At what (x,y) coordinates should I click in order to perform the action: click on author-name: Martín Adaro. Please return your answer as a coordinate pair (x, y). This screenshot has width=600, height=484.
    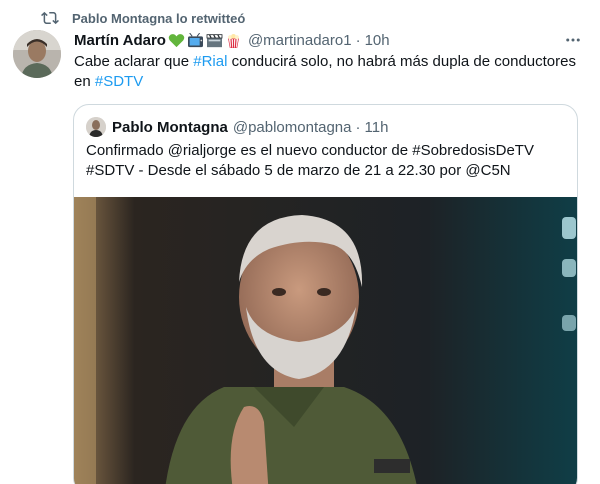
    Looking at the image, I should click on (120, 40).